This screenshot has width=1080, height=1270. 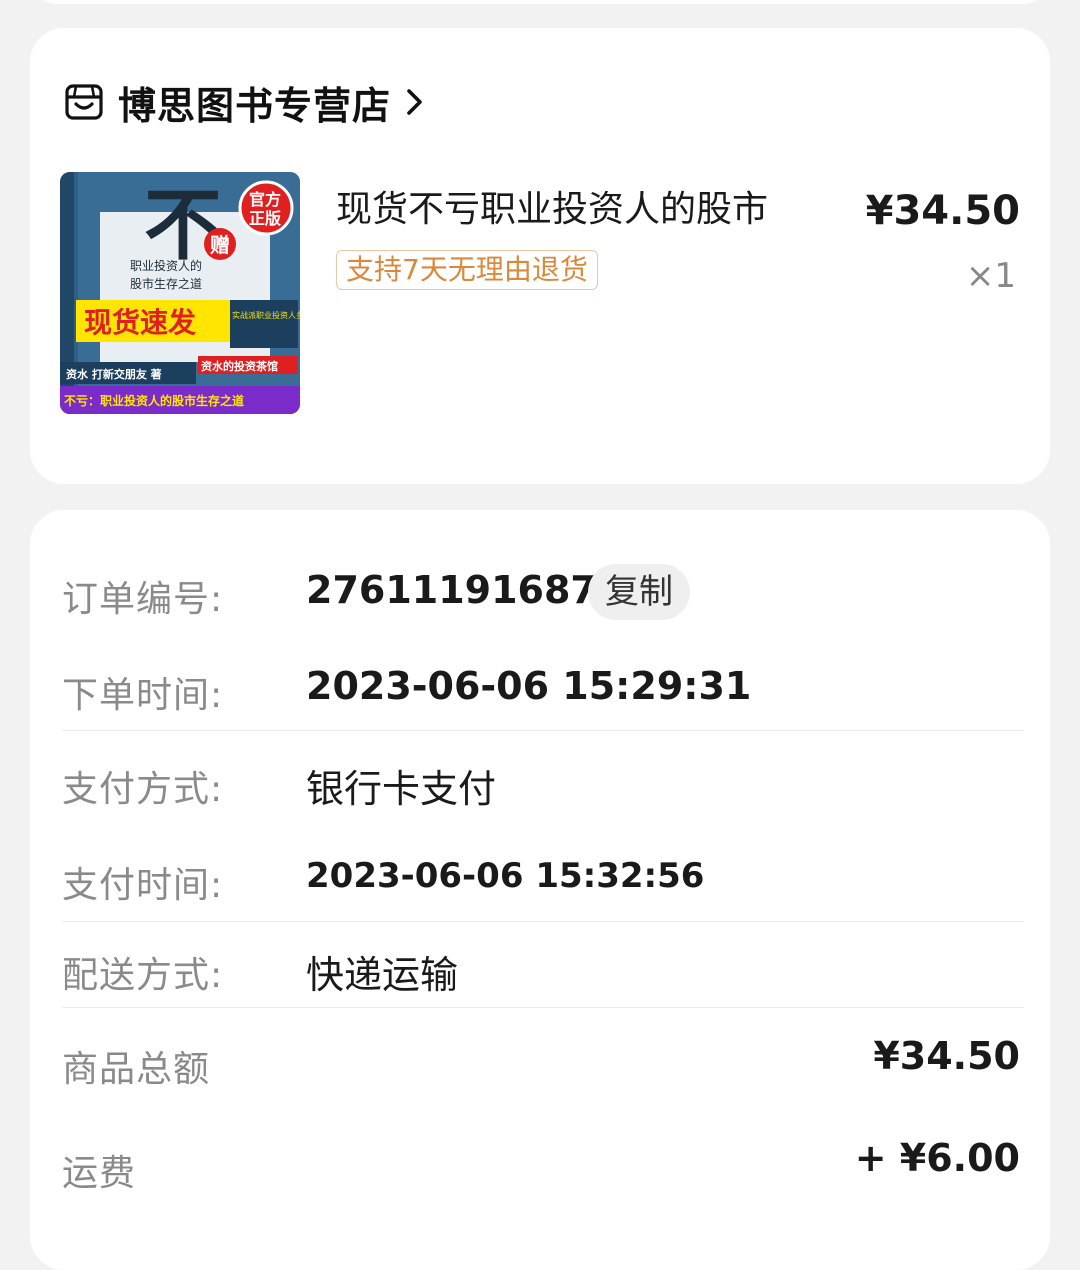 What do you see at coordinates (143, 975) in the screenshot?
I see `delivery-method-label: 配送方式:` at bounding box center [143, 975].